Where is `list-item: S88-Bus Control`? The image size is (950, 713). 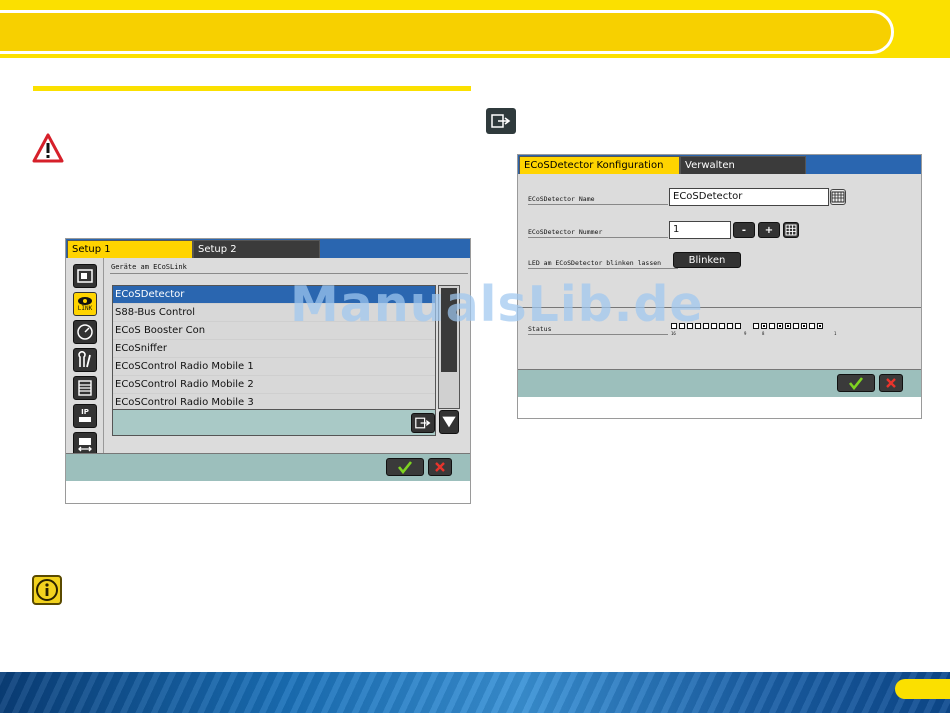 list-item: S88-Bus Control is located at coordinates (274, 313).